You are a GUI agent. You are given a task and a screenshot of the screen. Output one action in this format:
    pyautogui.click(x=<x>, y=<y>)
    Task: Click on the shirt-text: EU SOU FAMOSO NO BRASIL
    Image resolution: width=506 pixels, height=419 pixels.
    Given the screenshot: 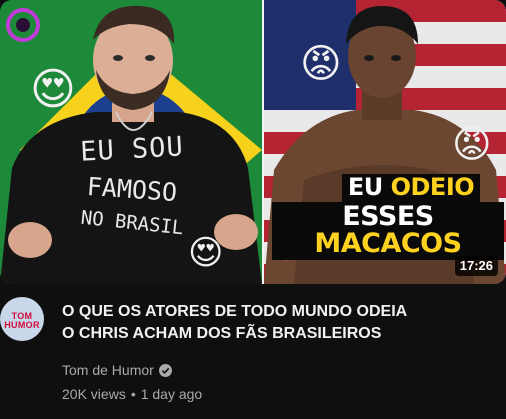 What is the action you would take?
    pyautogui.click(x=132, y=185)
    